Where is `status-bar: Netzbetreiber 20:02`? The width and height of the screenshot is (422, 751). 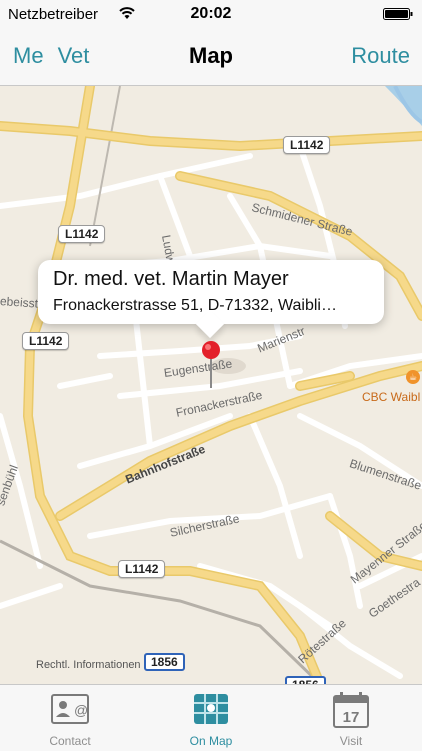
status-bar: Netzbetreiber 20:02 is located at coordinates (211, 14).